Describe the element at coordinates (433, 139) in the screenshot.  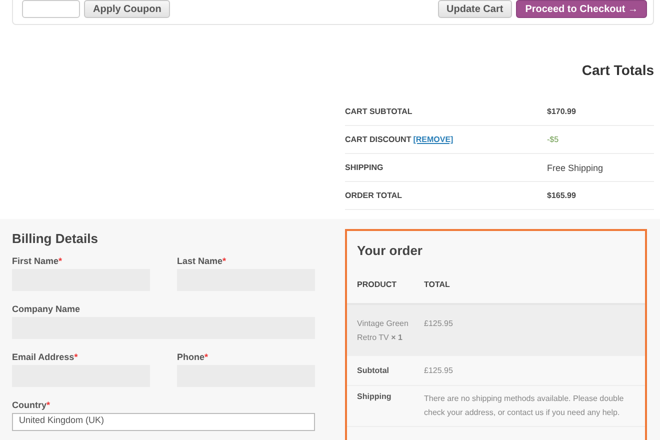
I see `remove-link: [REMOVE]` at that location.